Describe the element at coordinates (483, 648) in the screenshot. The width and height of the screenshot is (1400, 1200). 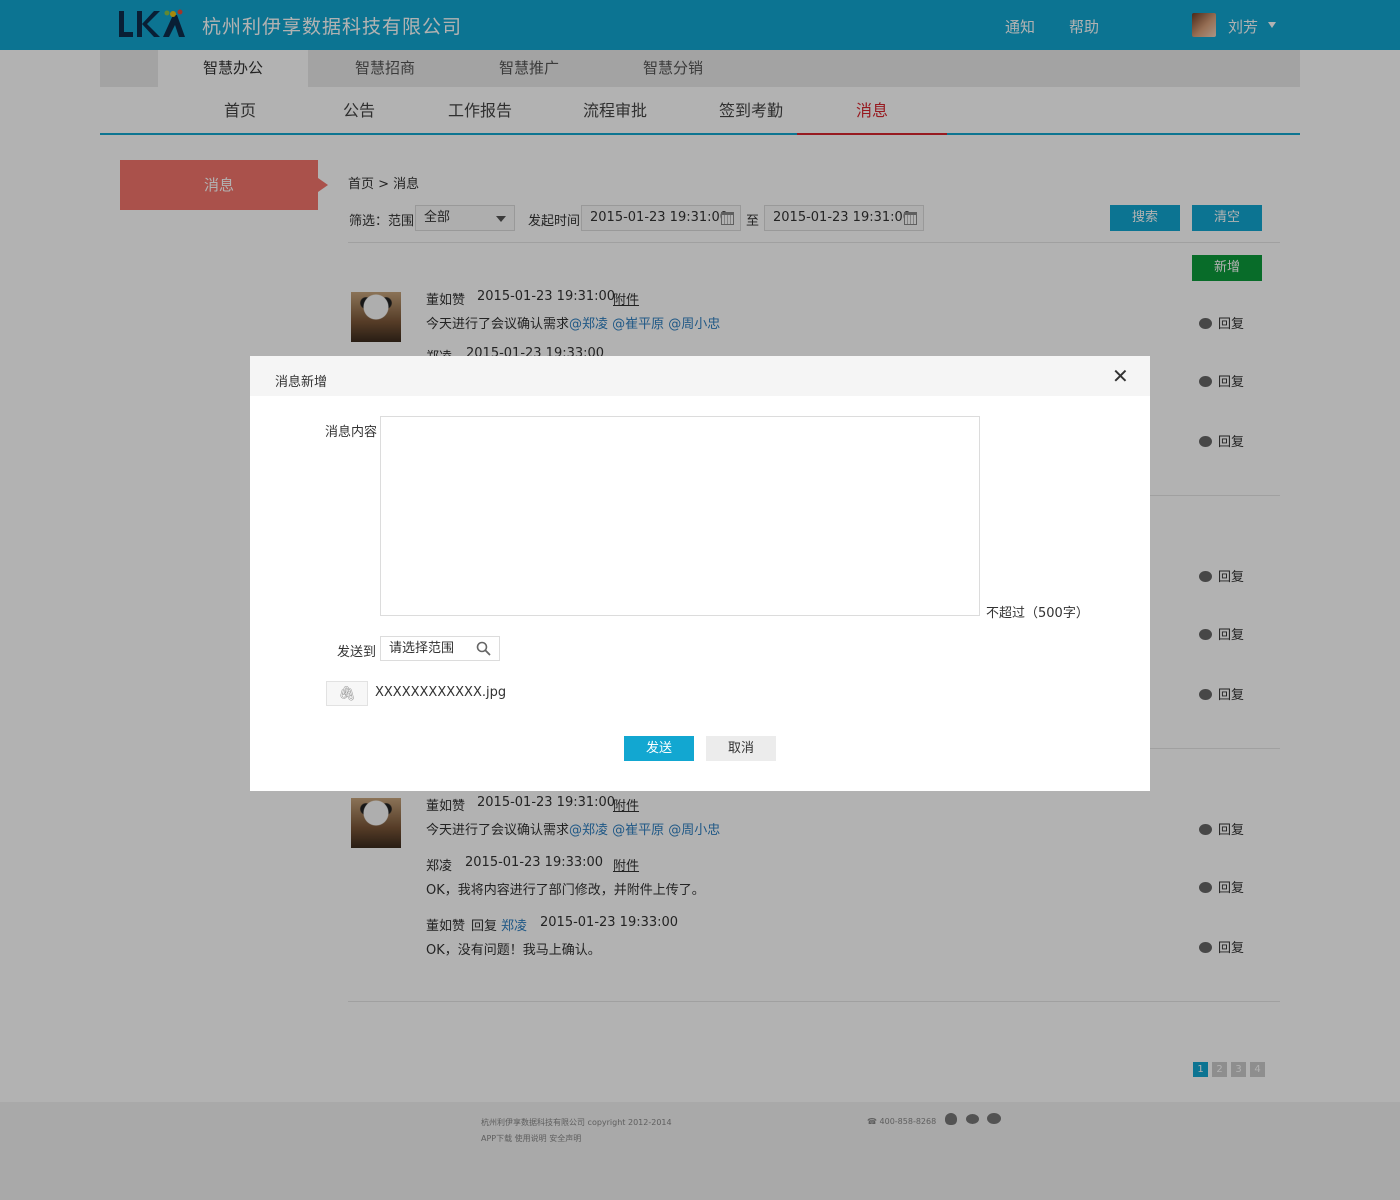
I see `search-icon` at that location.